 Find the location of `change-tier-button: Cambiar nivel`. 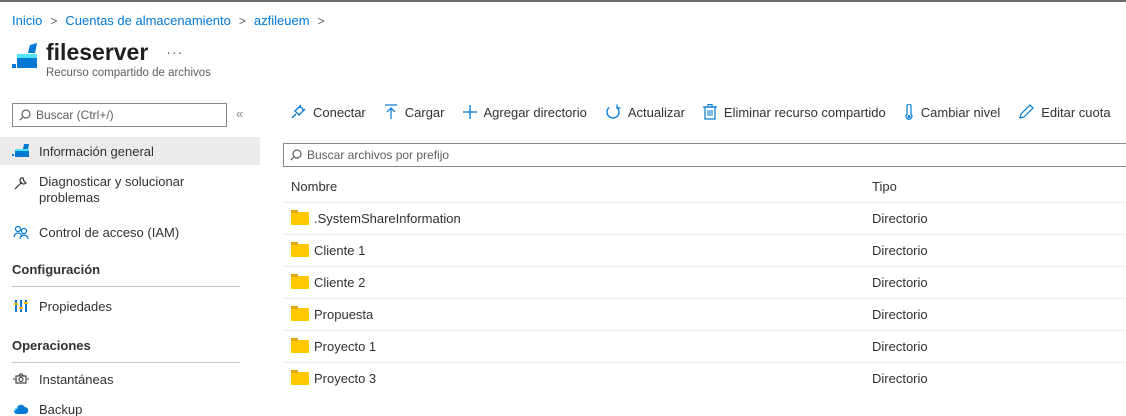

change-tier-button: Cambiar nivel is located at coordinates (952, 112).